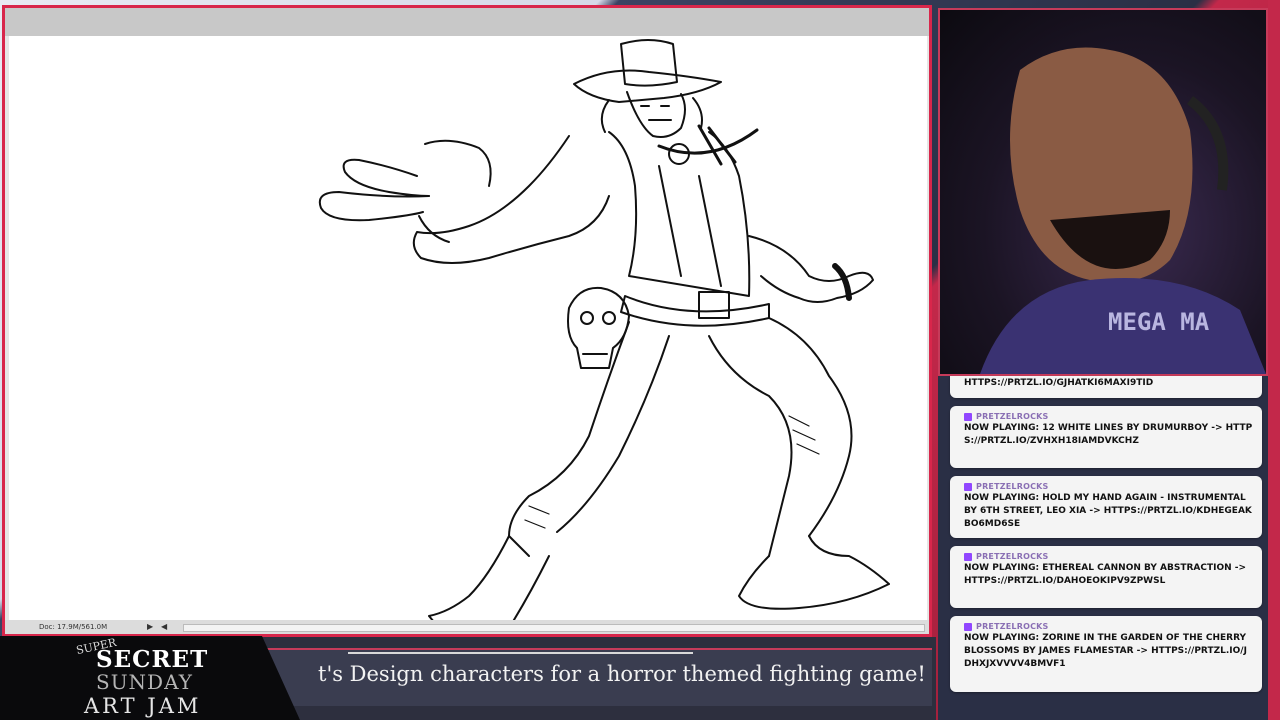 This screenshot has width=1280, height=720. I want to click on canvas-toolbar, so click(467, 22).